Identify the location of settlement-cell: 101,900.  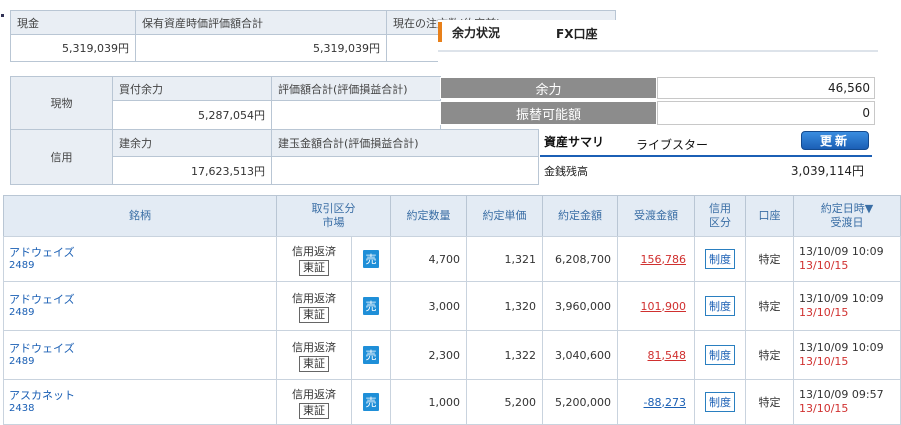
(656, 306).